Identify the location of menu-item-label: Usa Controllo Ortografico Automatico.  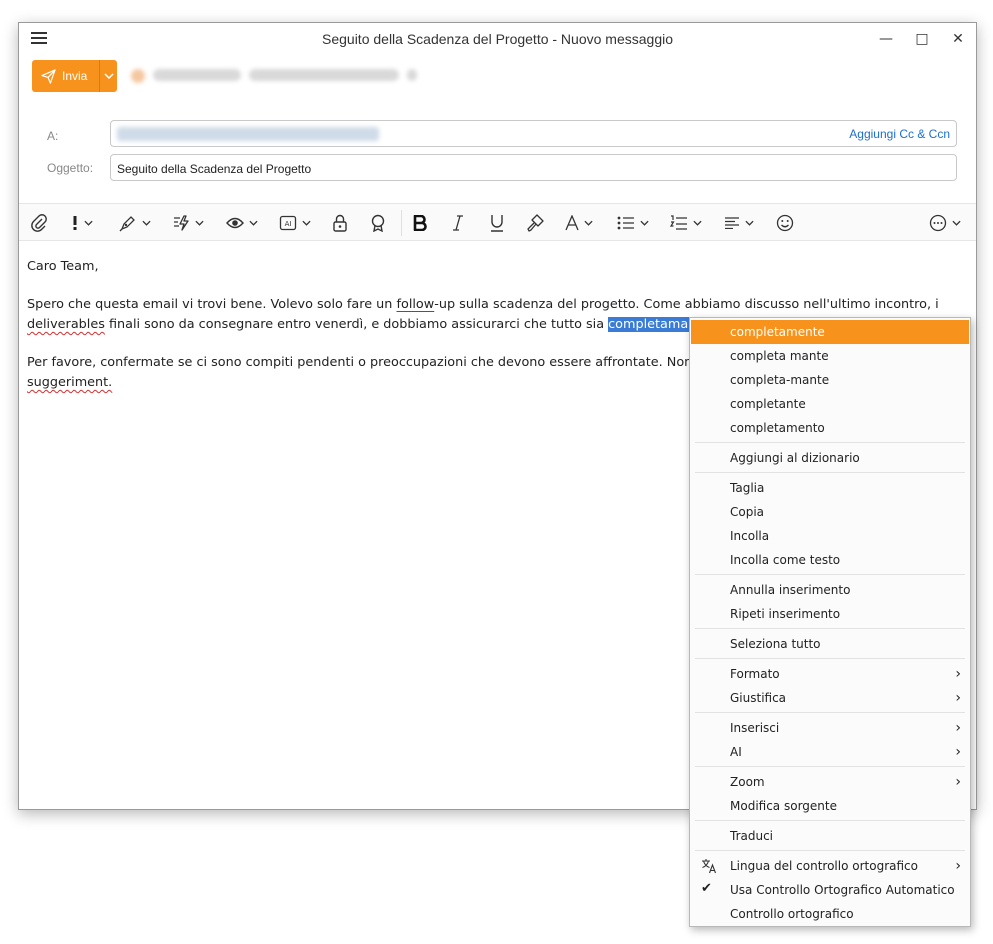
(842, 890).